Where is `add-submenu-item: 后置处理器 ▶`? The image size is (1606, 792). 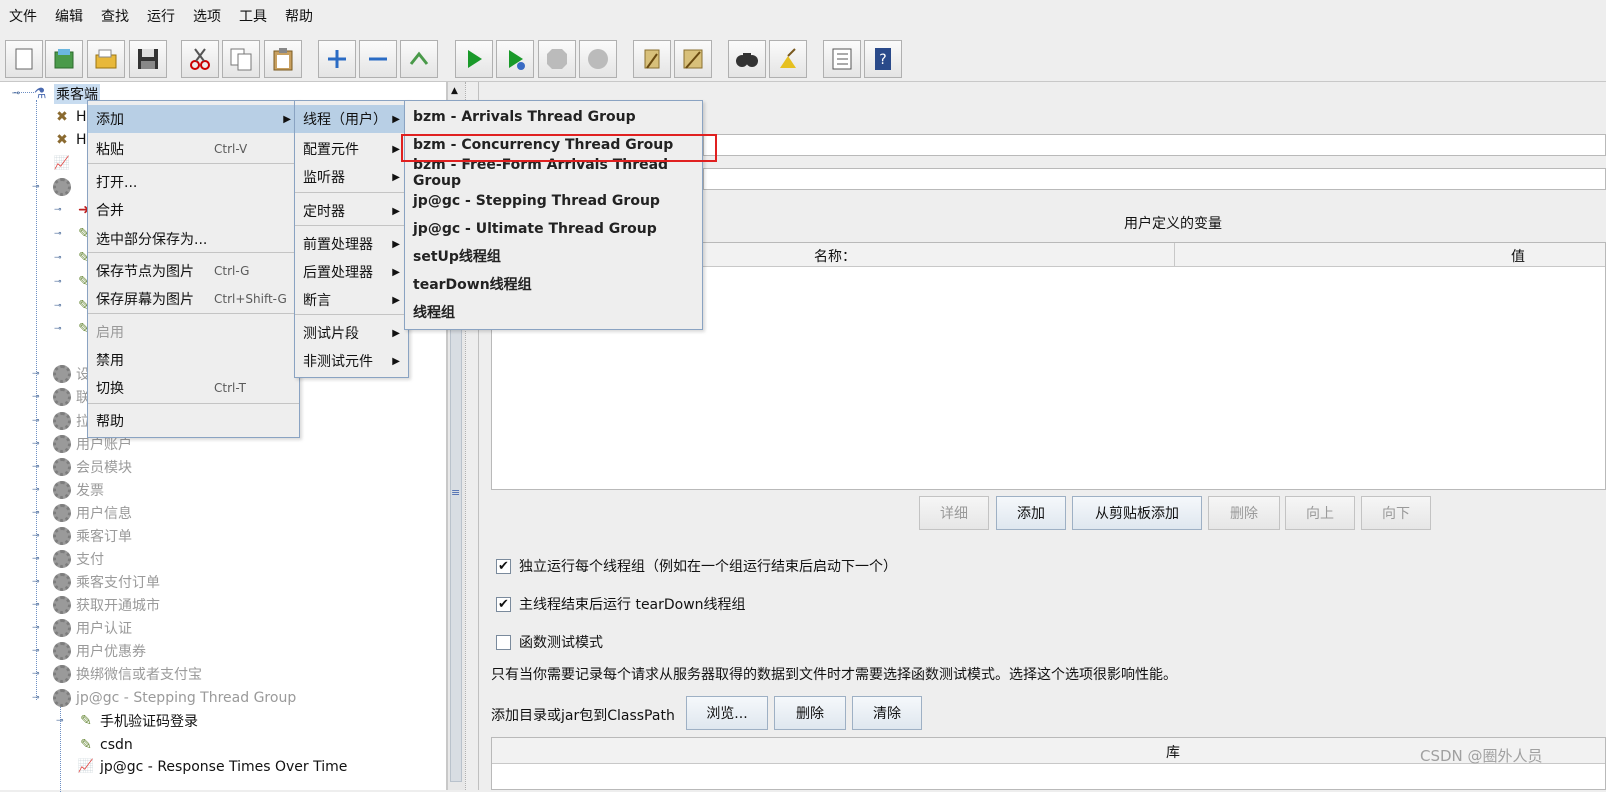
add-submenu-item: 后置处理器 ▶ is located at coordinates (351, 272).